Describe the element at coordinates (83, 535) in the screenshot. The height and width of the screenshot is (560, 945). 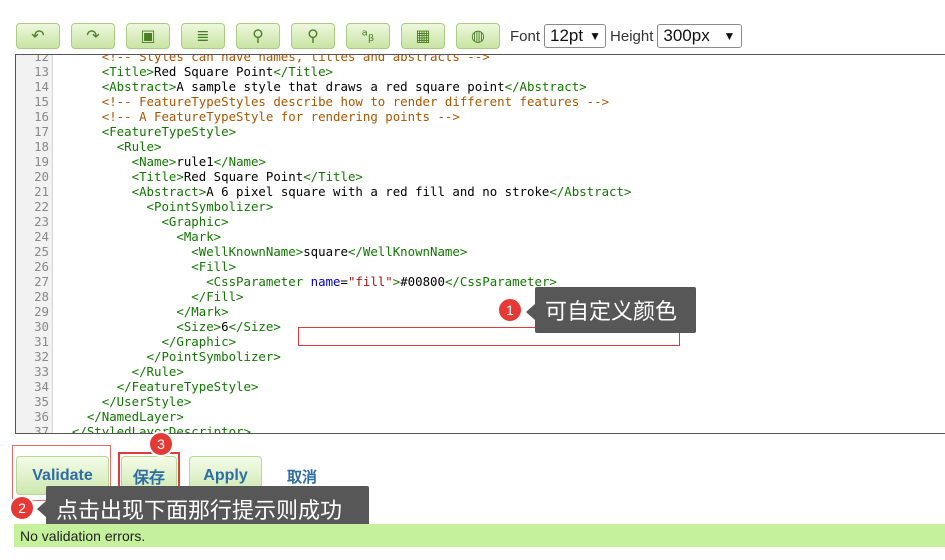
I see `validation-status-text: No validation errors.` at that location.